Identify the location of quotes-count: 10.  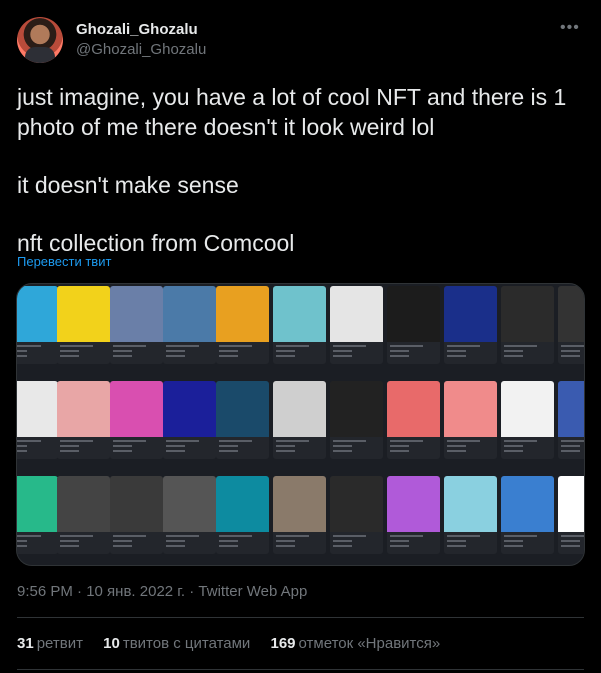
(111, 643).